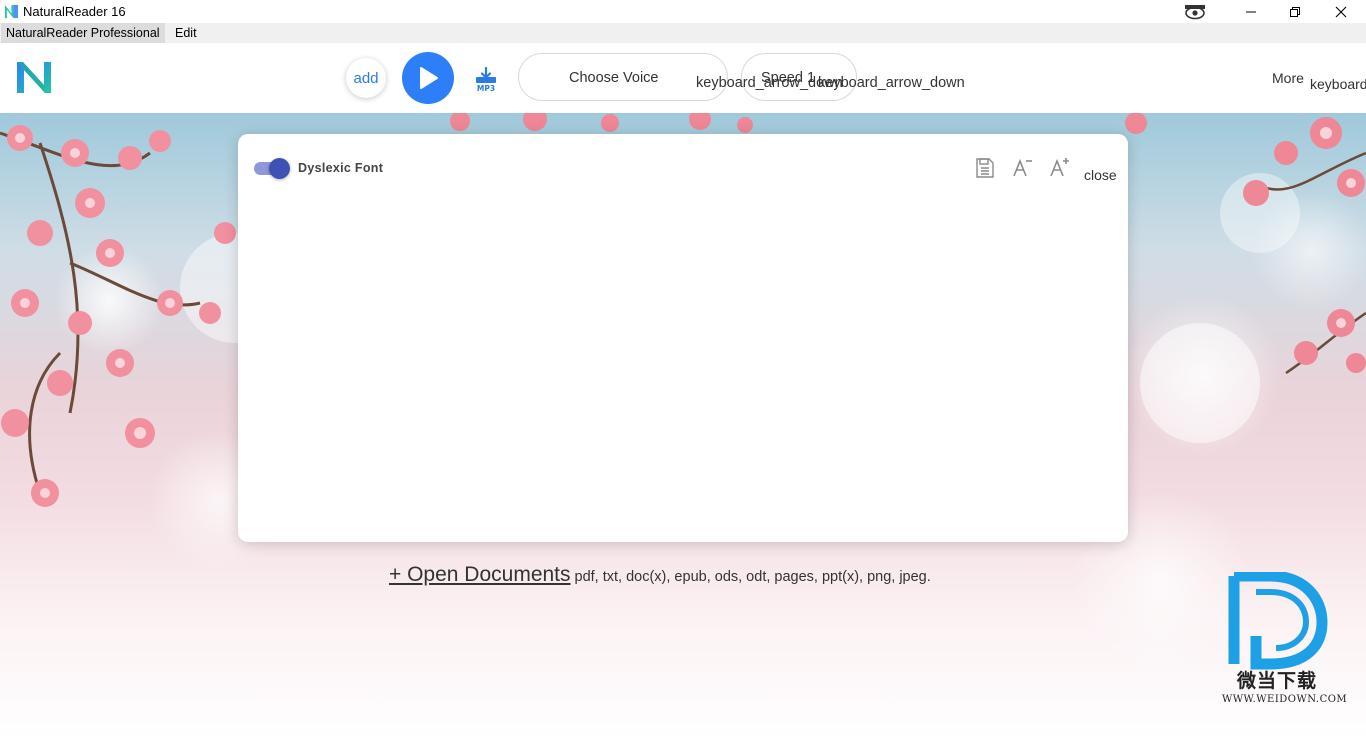 This screenshot has height=738, width=1366. What do you see at coordinates (118, 316) in the screenshot?
I see `cherry-blossom-branch-left` at bounding box center [118, 316].